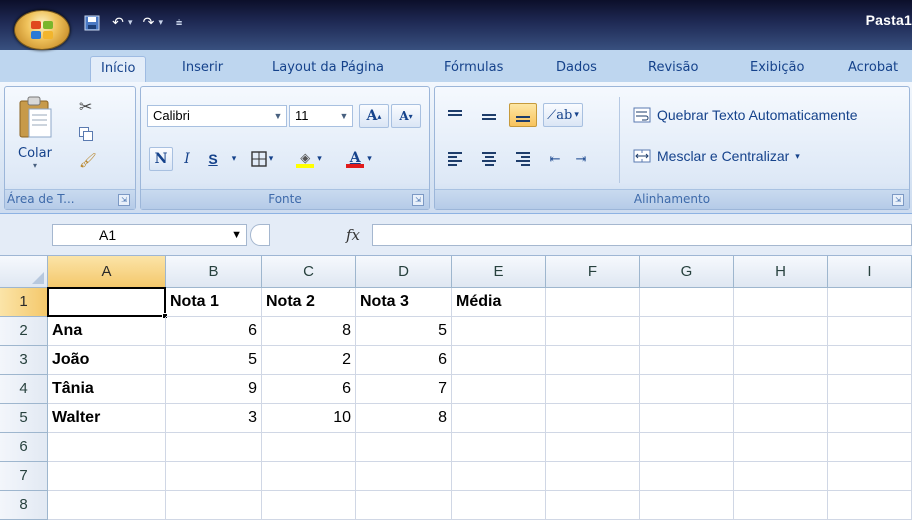  Describe the element at coordinates (309, 447) in the screenshot. I see `cell-c6` at that location.